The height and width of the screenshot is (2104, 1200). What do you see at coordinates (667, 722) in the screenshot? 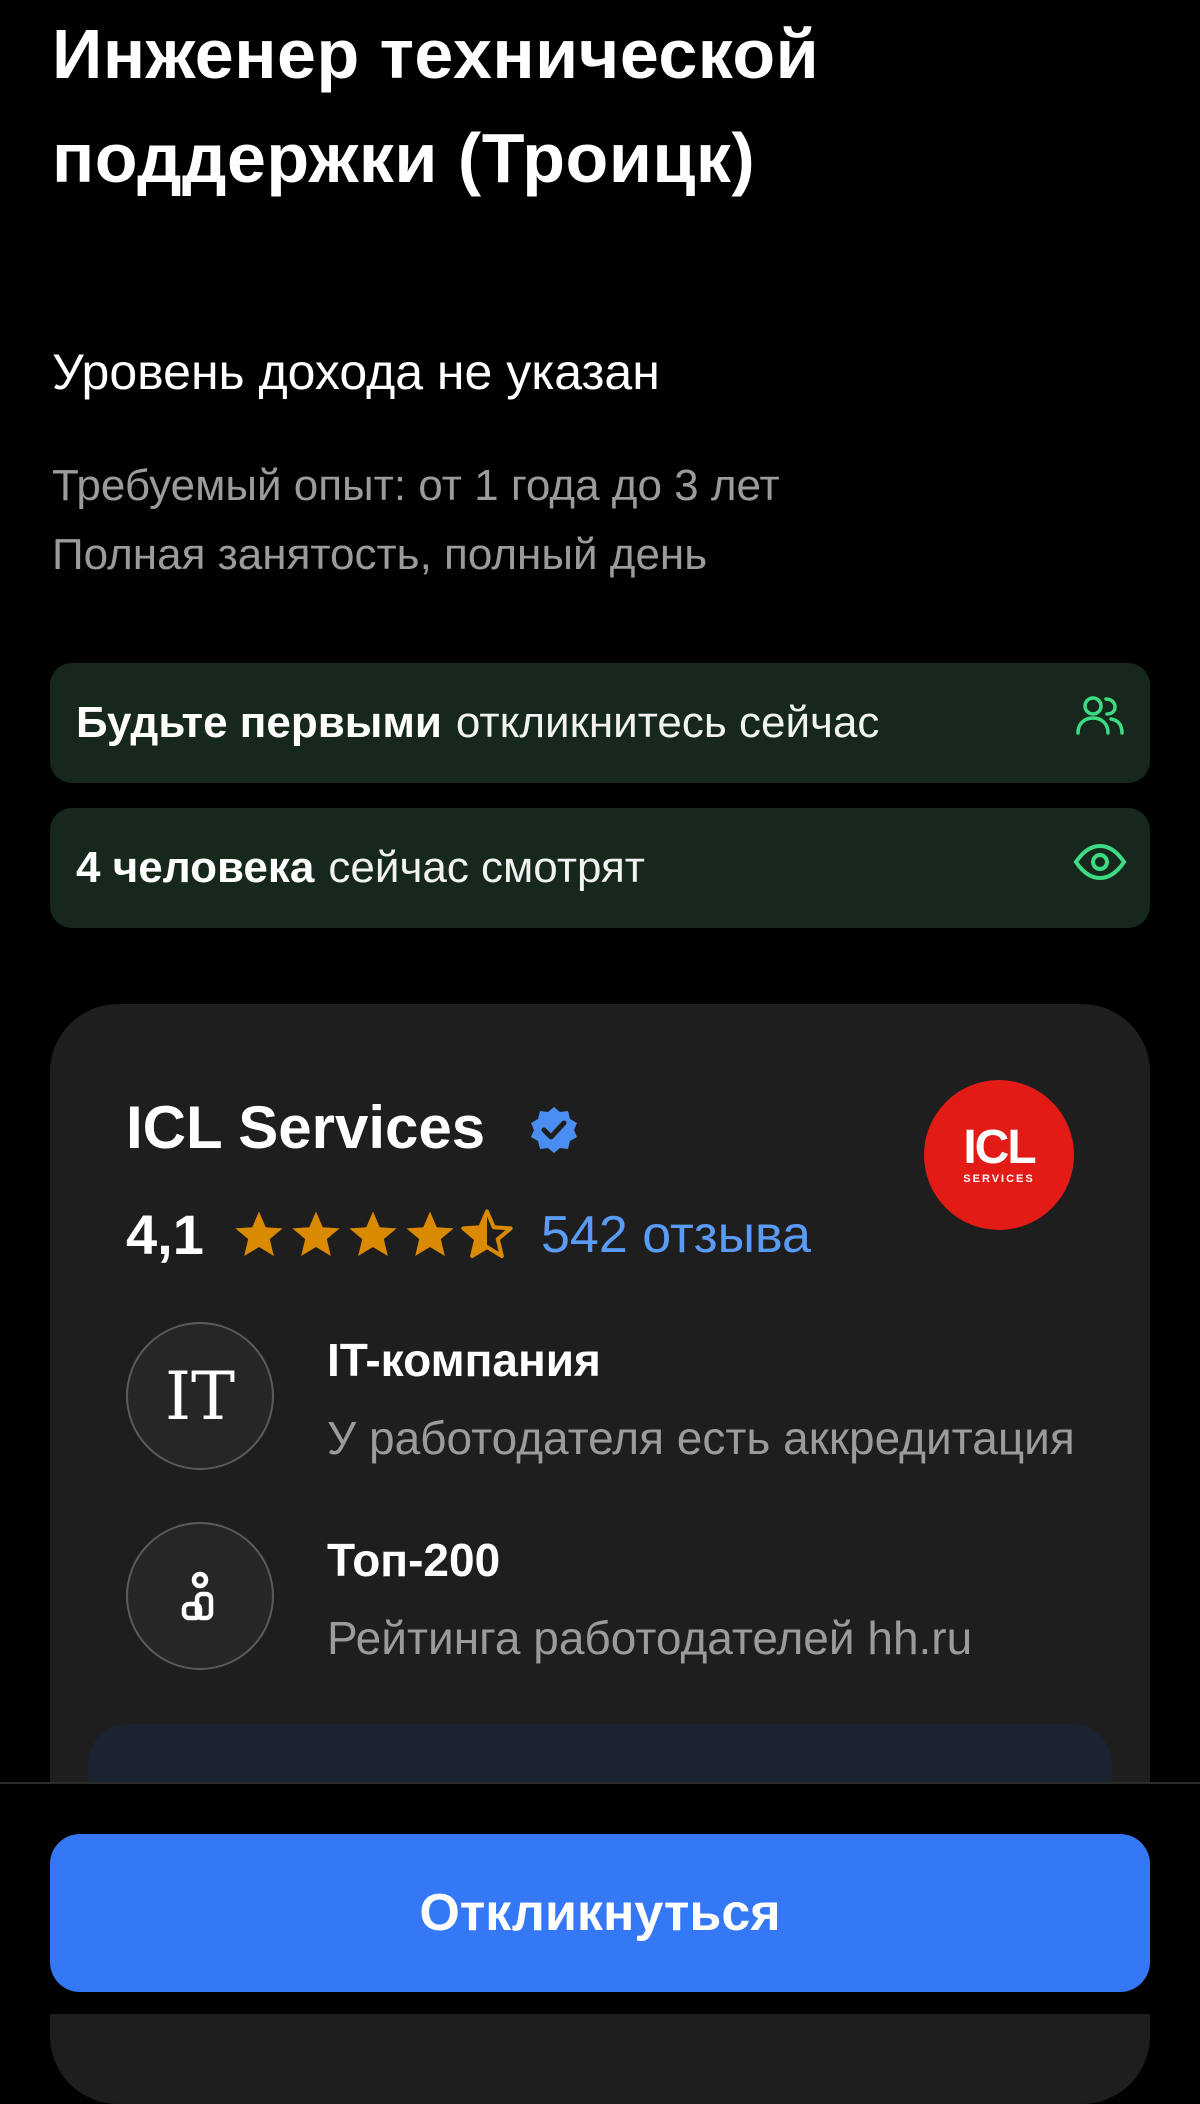
I see `banner-text: откликнитесь сейчас` at bounding box center [667, 722].